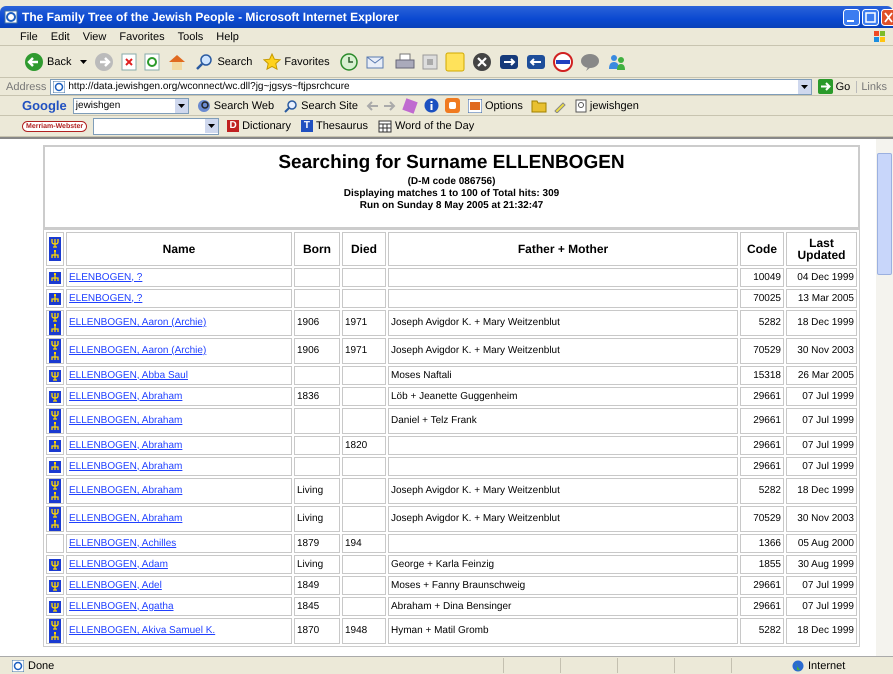 The image size is (893, 674). What do you see at coordinates (29, 36) in the screenshot?
I see `menu-item: File` at bounding box center [29, 36].